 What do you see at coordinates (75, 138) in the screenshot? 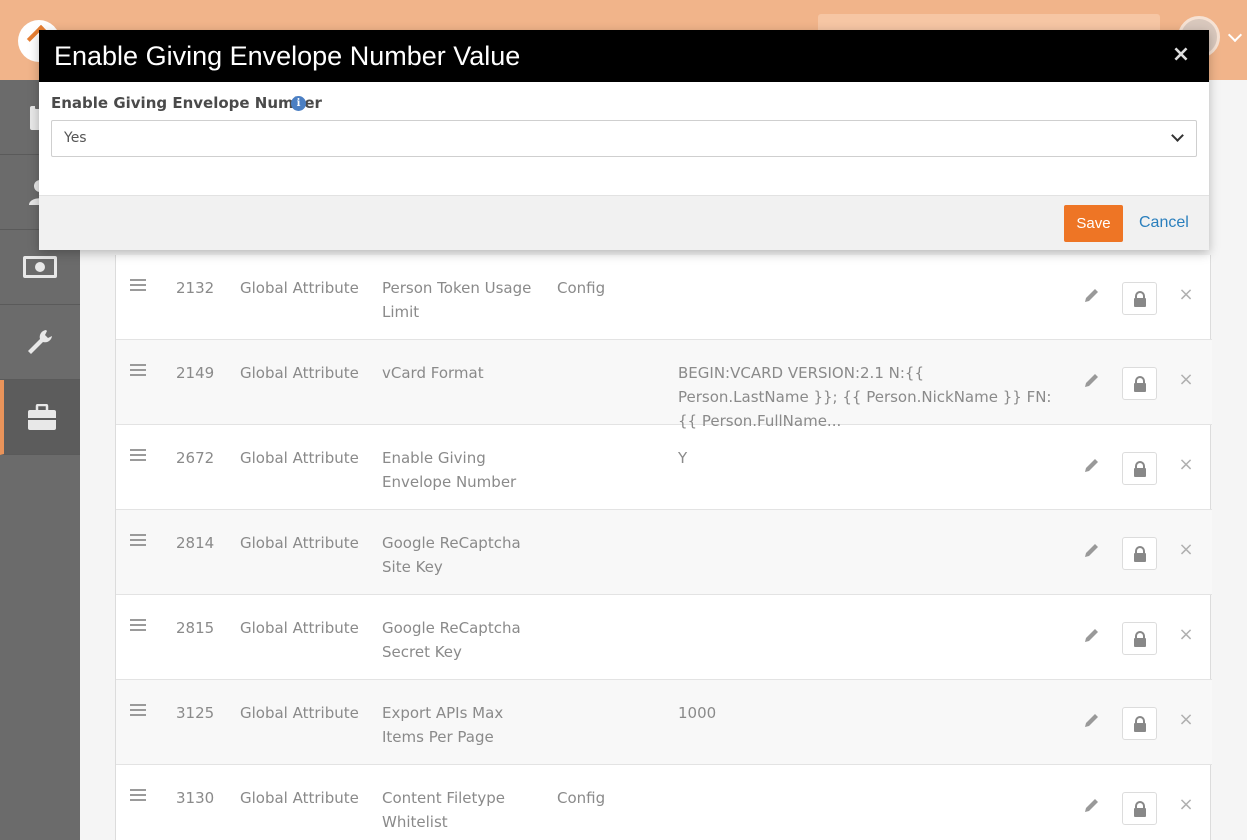
I see `select-value: Yes` at bounding box center [75, 138].